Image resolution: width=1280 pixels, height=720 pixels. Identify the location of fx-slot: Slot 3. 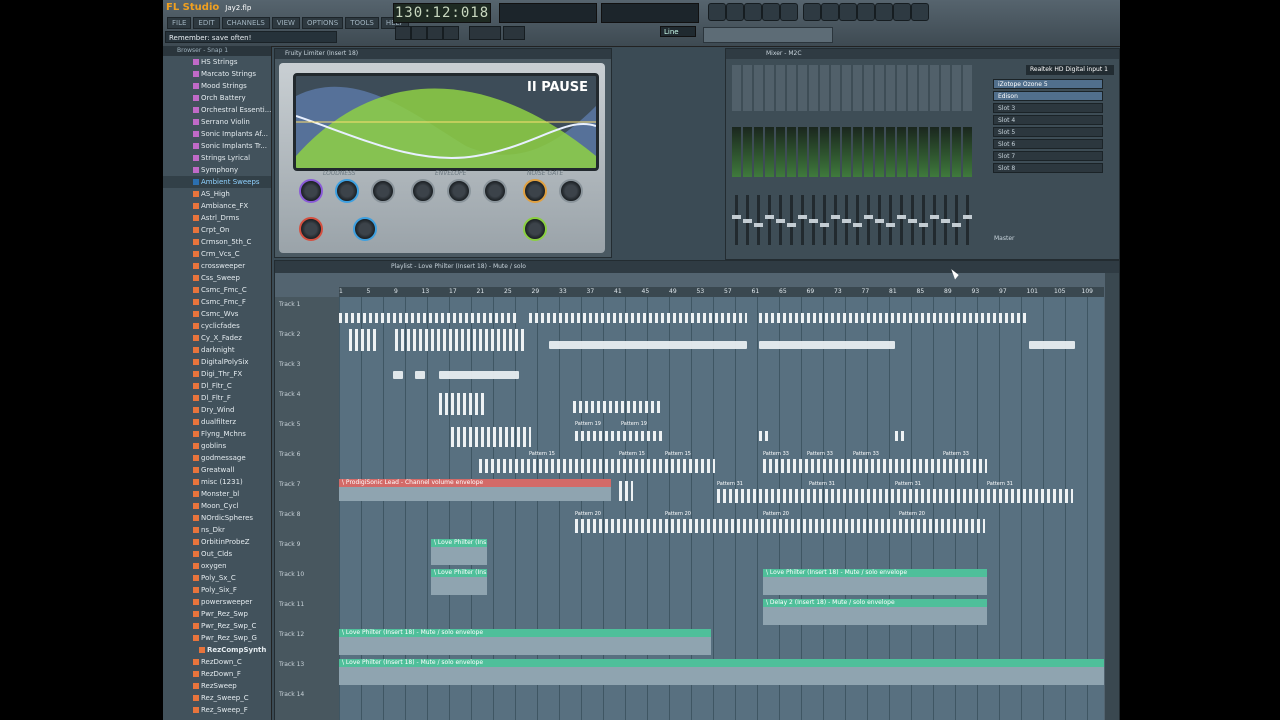
(1048, 108).